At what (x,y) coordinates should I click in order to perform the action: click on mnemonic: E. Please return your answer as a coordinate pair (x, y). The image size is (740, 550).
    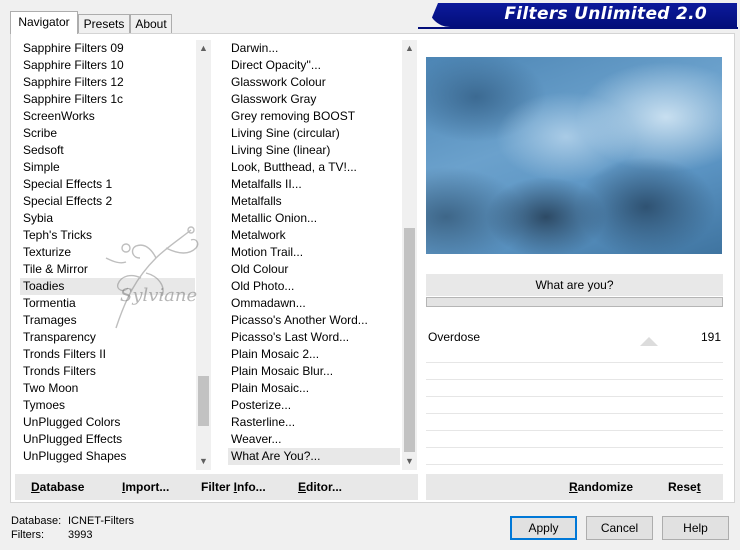
    Looking at the image, I should click on (302, 487).